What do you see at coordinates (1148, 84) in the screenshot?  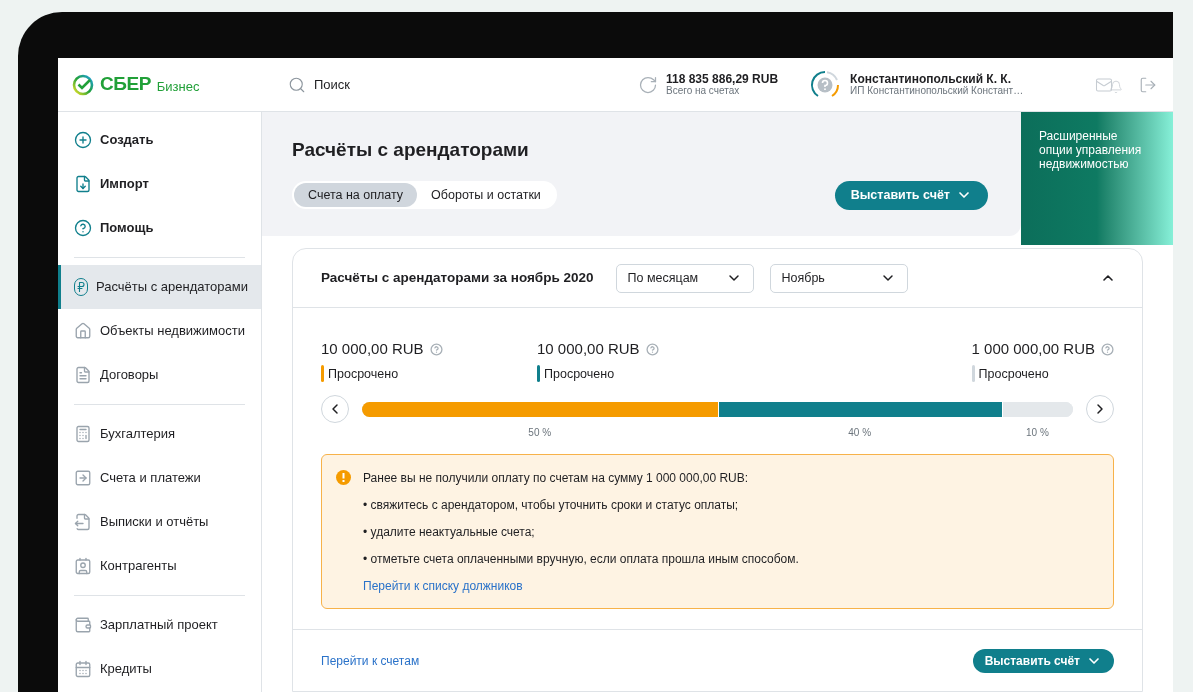 I see `logout-icon` at bounding box center [1148, 84].